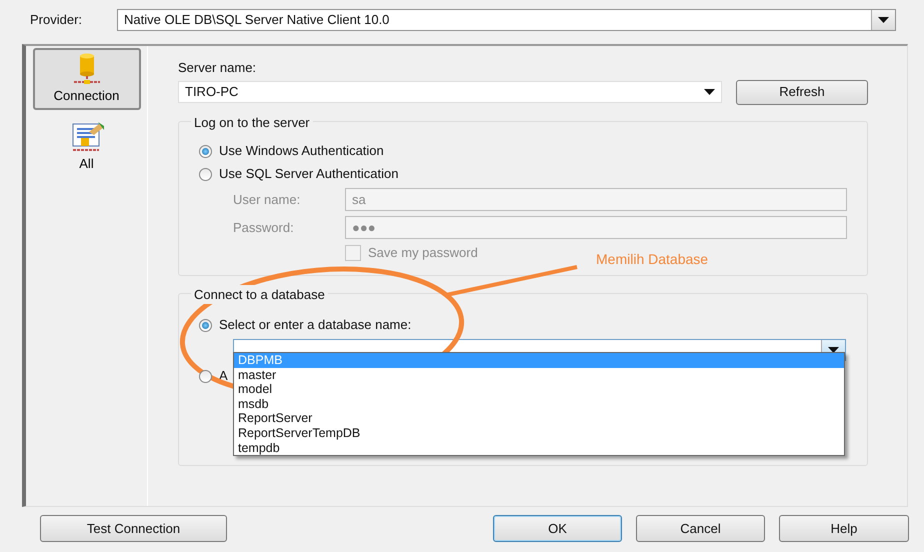  I want to click on dropdown-option: msdb, so click(539, 404).